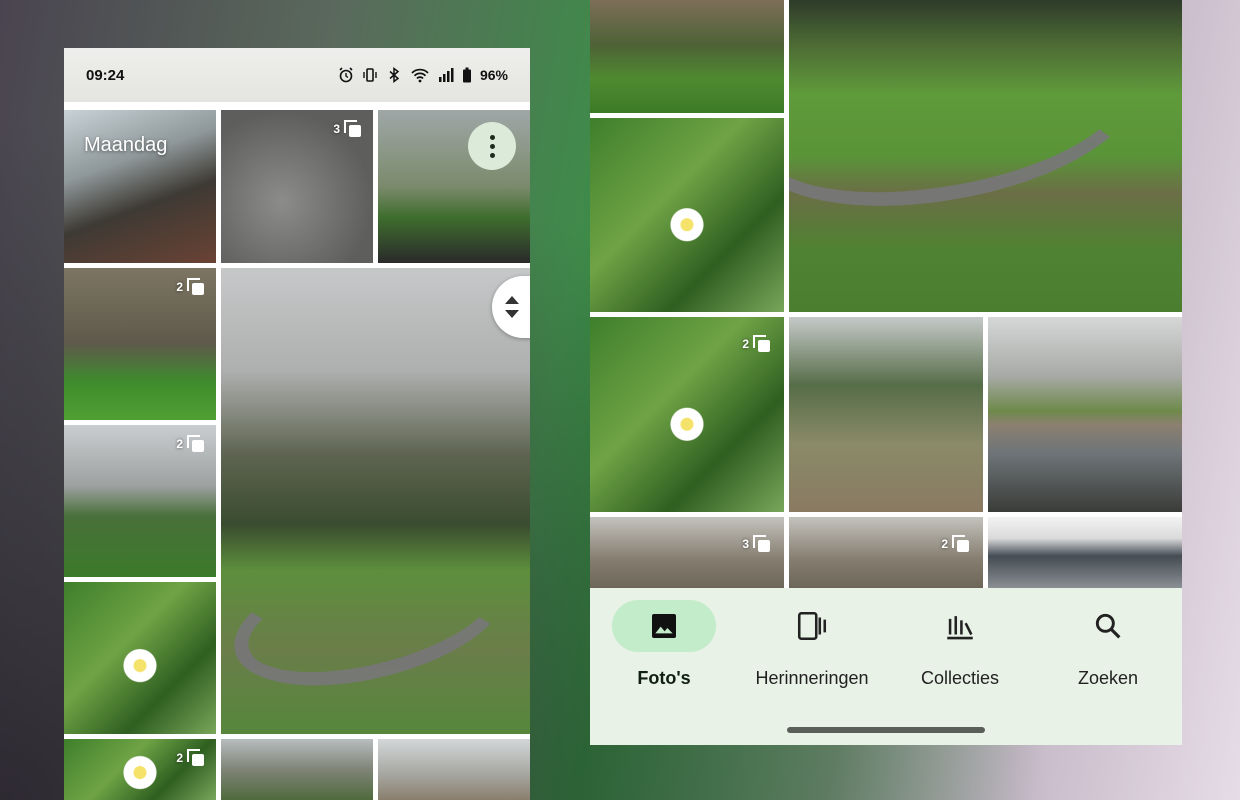  I want to click on vibrate-icon, so click(370, 75).